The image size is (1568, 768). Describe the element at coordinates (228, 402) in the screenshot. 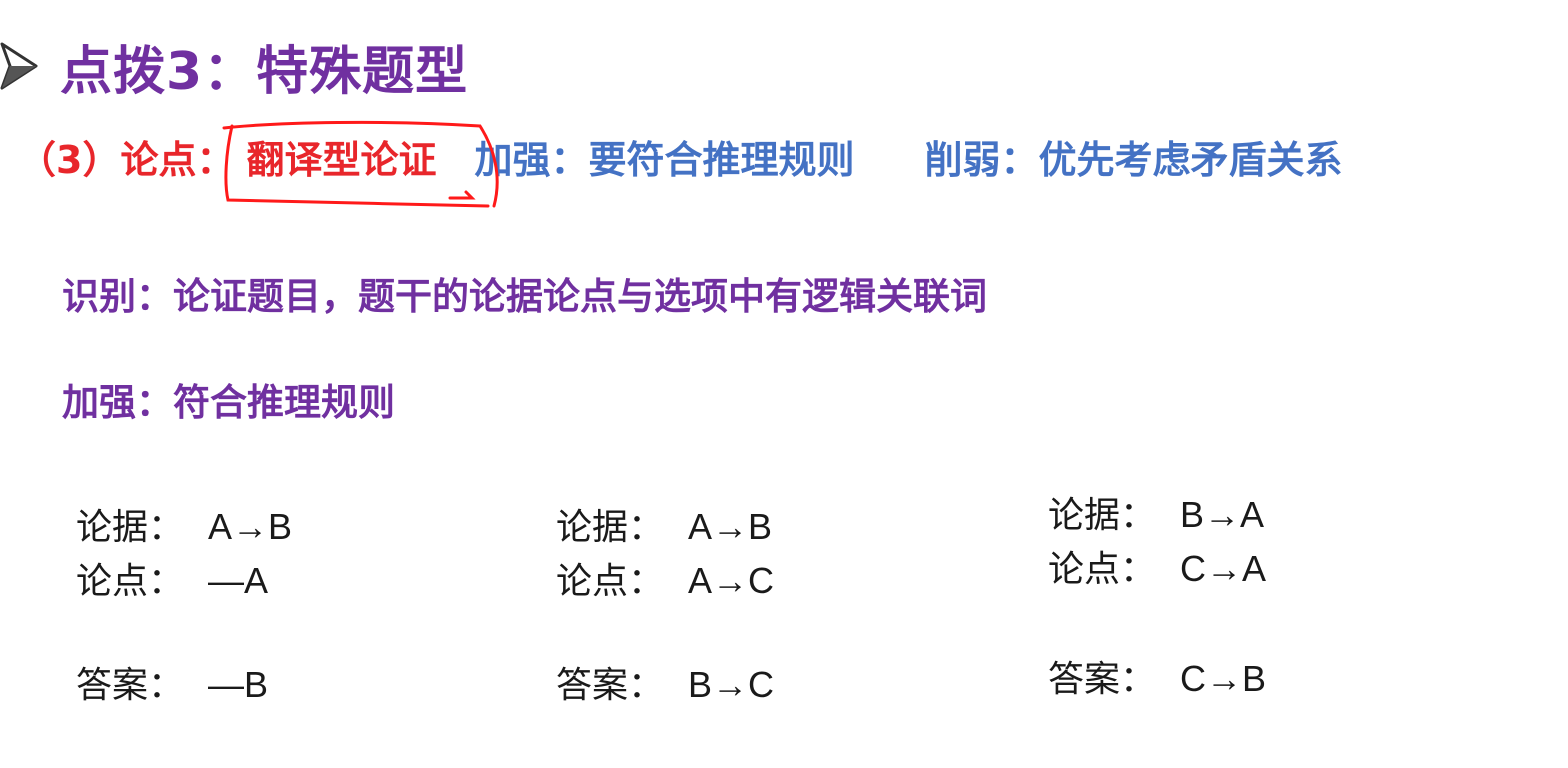

I see `strengthen-paragraph: 加强：符合推理规则` at that location.